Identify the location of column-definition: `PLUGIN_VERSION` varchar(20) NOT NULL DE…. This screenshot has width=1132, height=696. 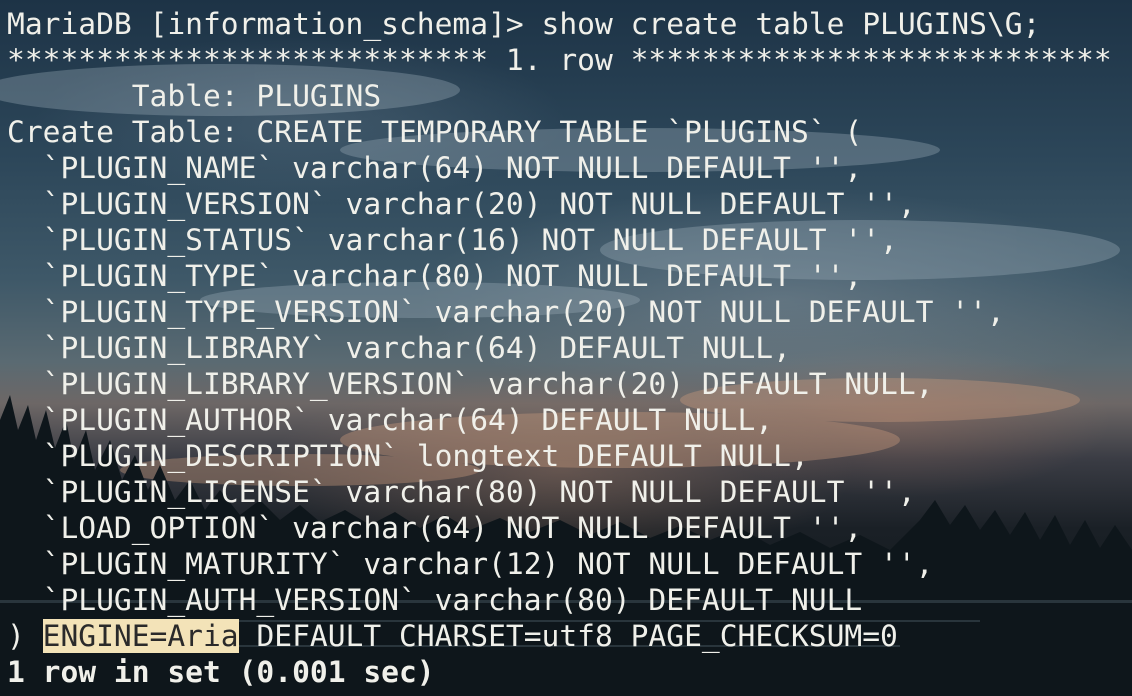
(461, 204).